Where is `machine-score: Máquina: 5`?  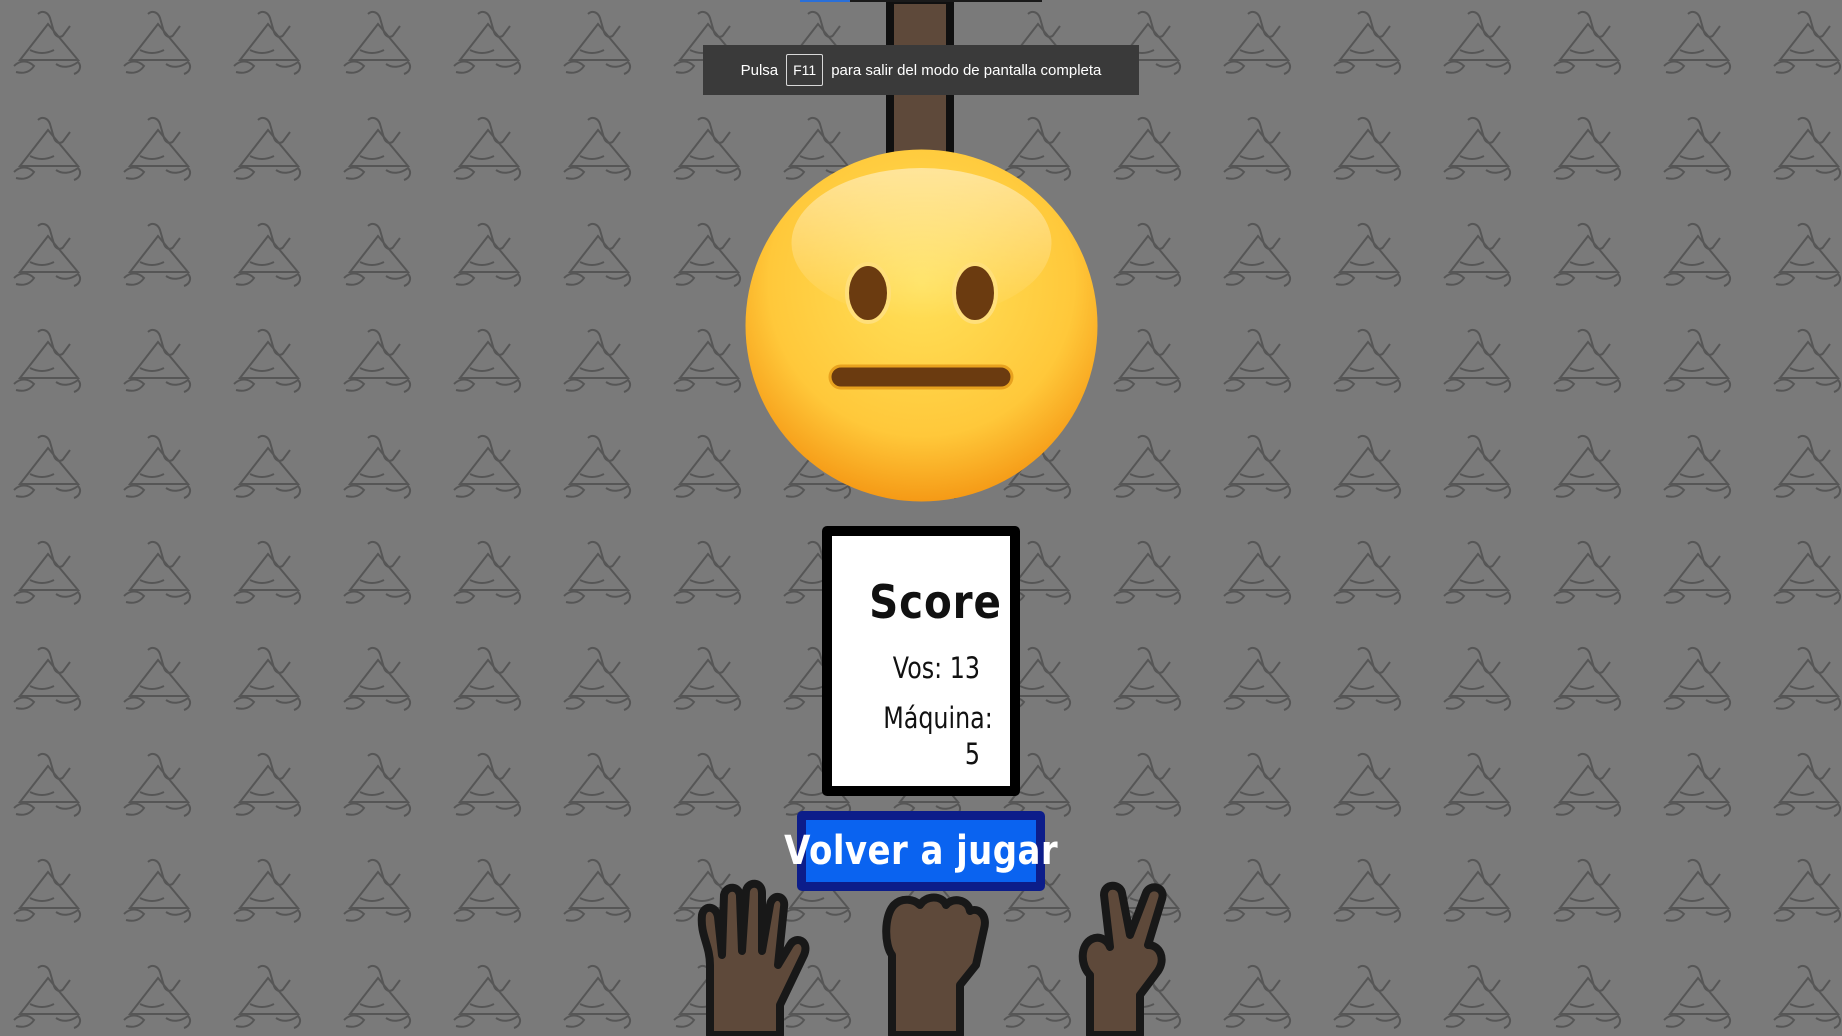
machine-score: Máquina: 5 is located at coordinates (938, 736).